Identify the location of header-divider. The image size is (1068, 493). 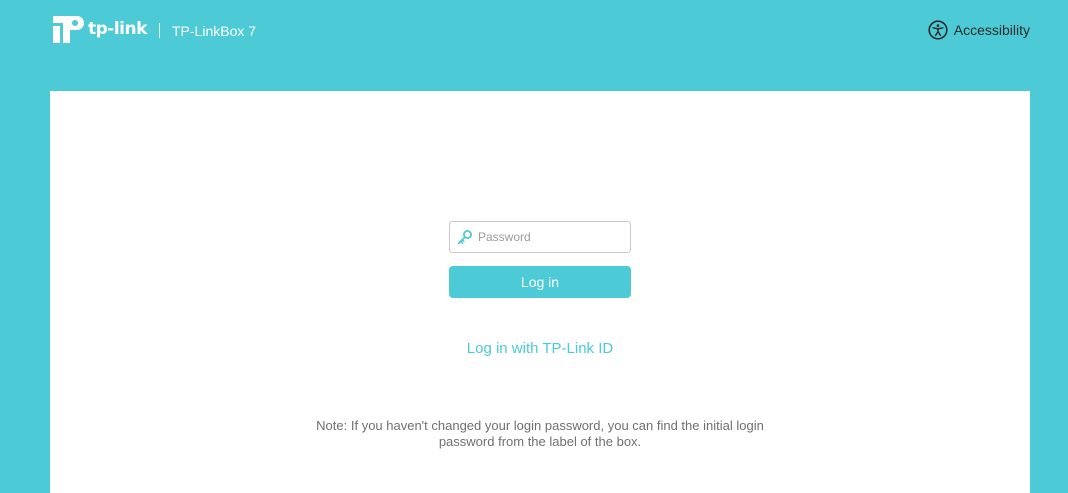
(159, 30).